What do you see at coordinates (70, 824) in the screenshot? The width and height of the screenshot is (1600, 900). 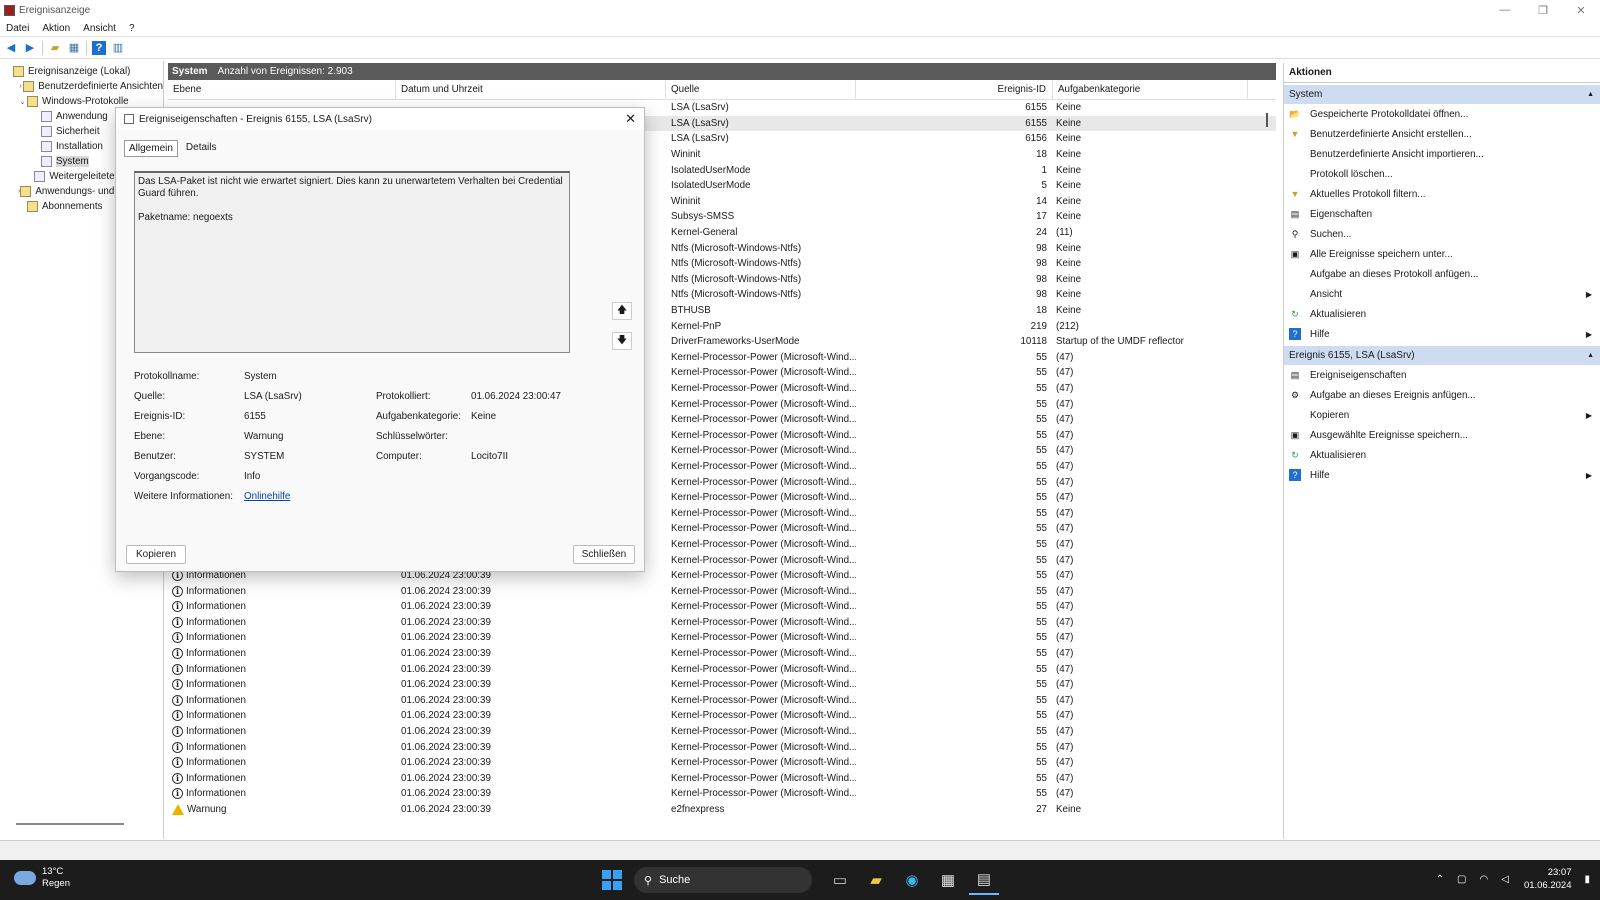 I see `tree-horizontal-scrollbar` at bounding box center [70, 824].